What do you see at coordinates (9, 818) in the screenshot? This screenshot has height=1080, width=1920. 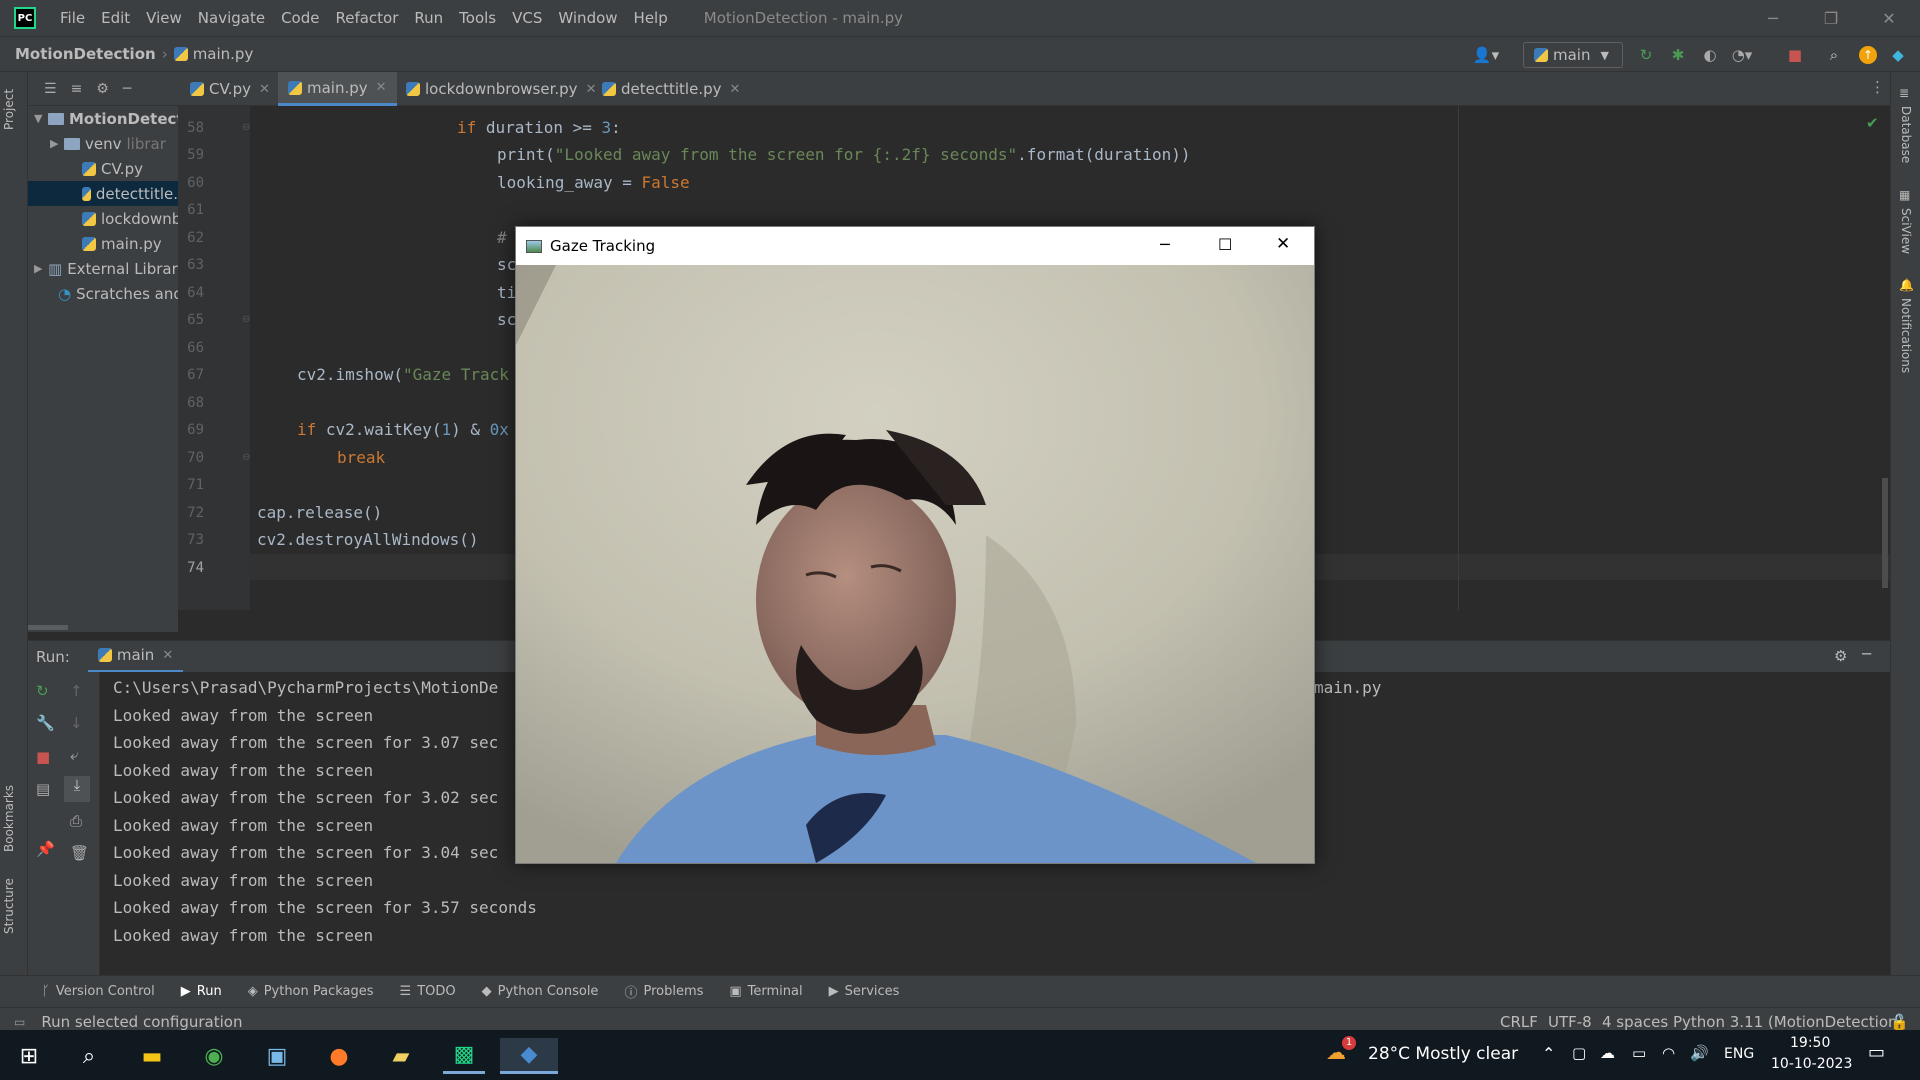 I see `bookmarks-tool-button: Bookmarks` at bounding box center [9, 818].